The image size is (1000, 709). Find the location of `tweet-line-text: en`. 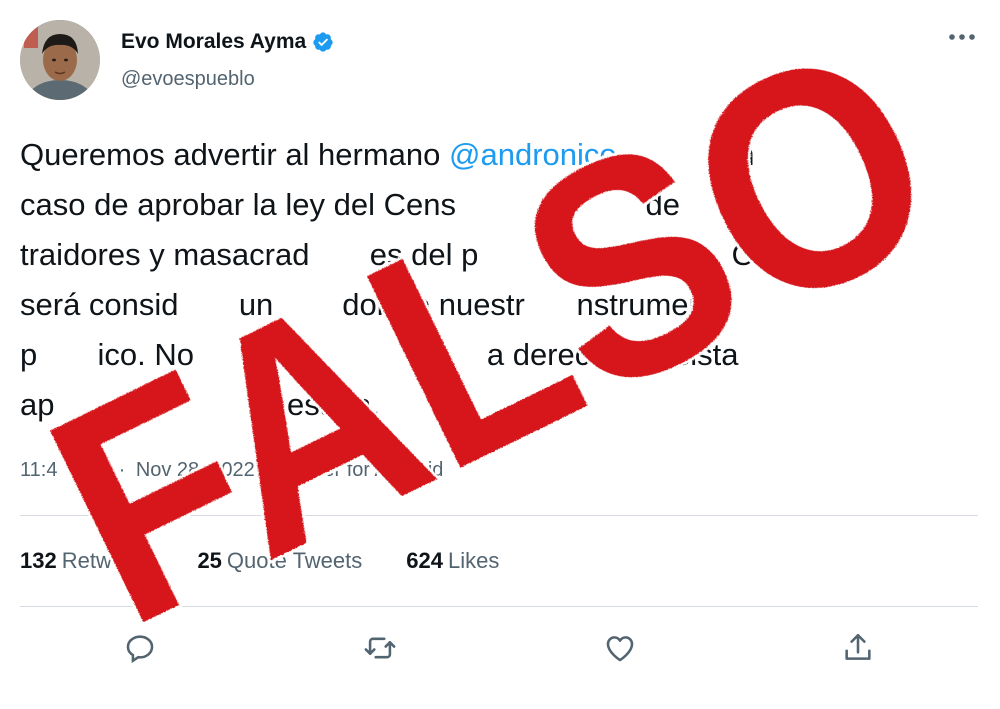

tweet-line-text: en is located at coordinates (685, 154).